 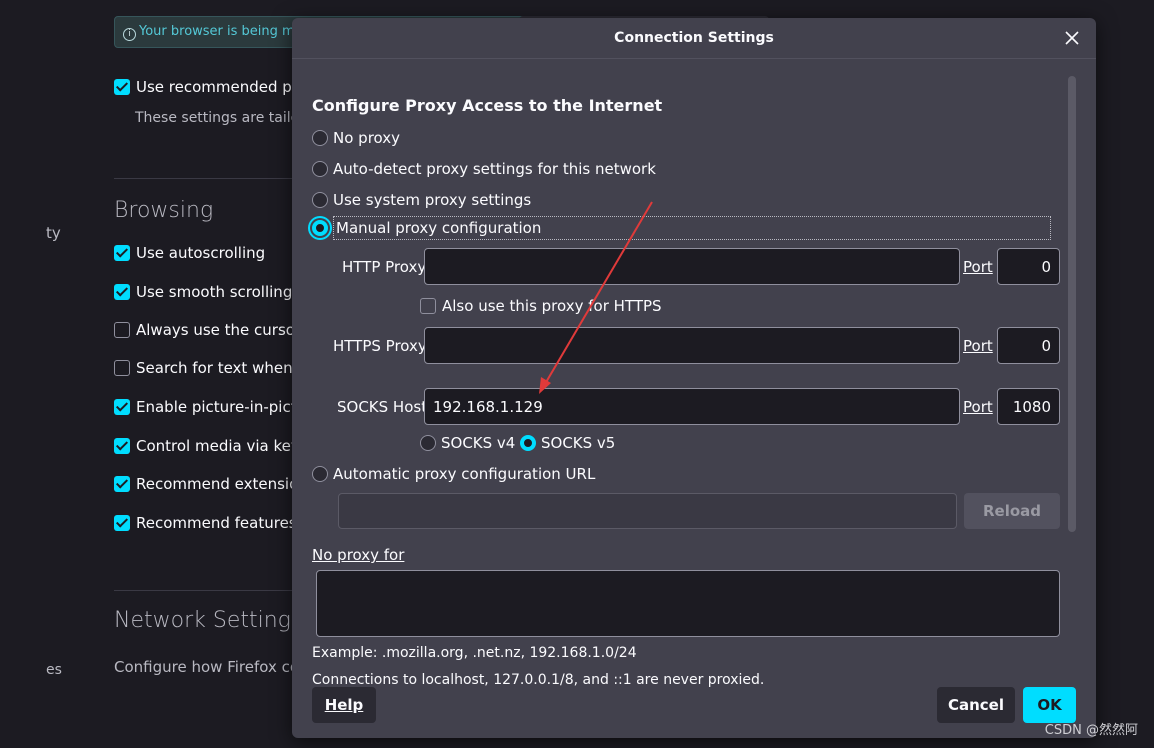 I want to click on browsing-option: Search for text when y, so click(x=210, y=368).